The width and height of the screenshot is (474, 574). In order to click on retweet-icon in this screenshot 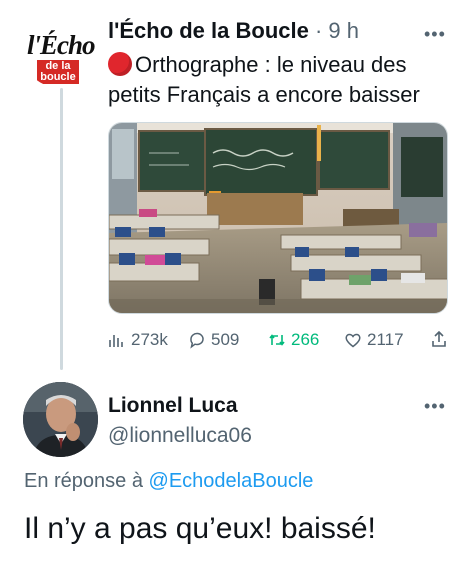, I will do `click(277, 340)`.